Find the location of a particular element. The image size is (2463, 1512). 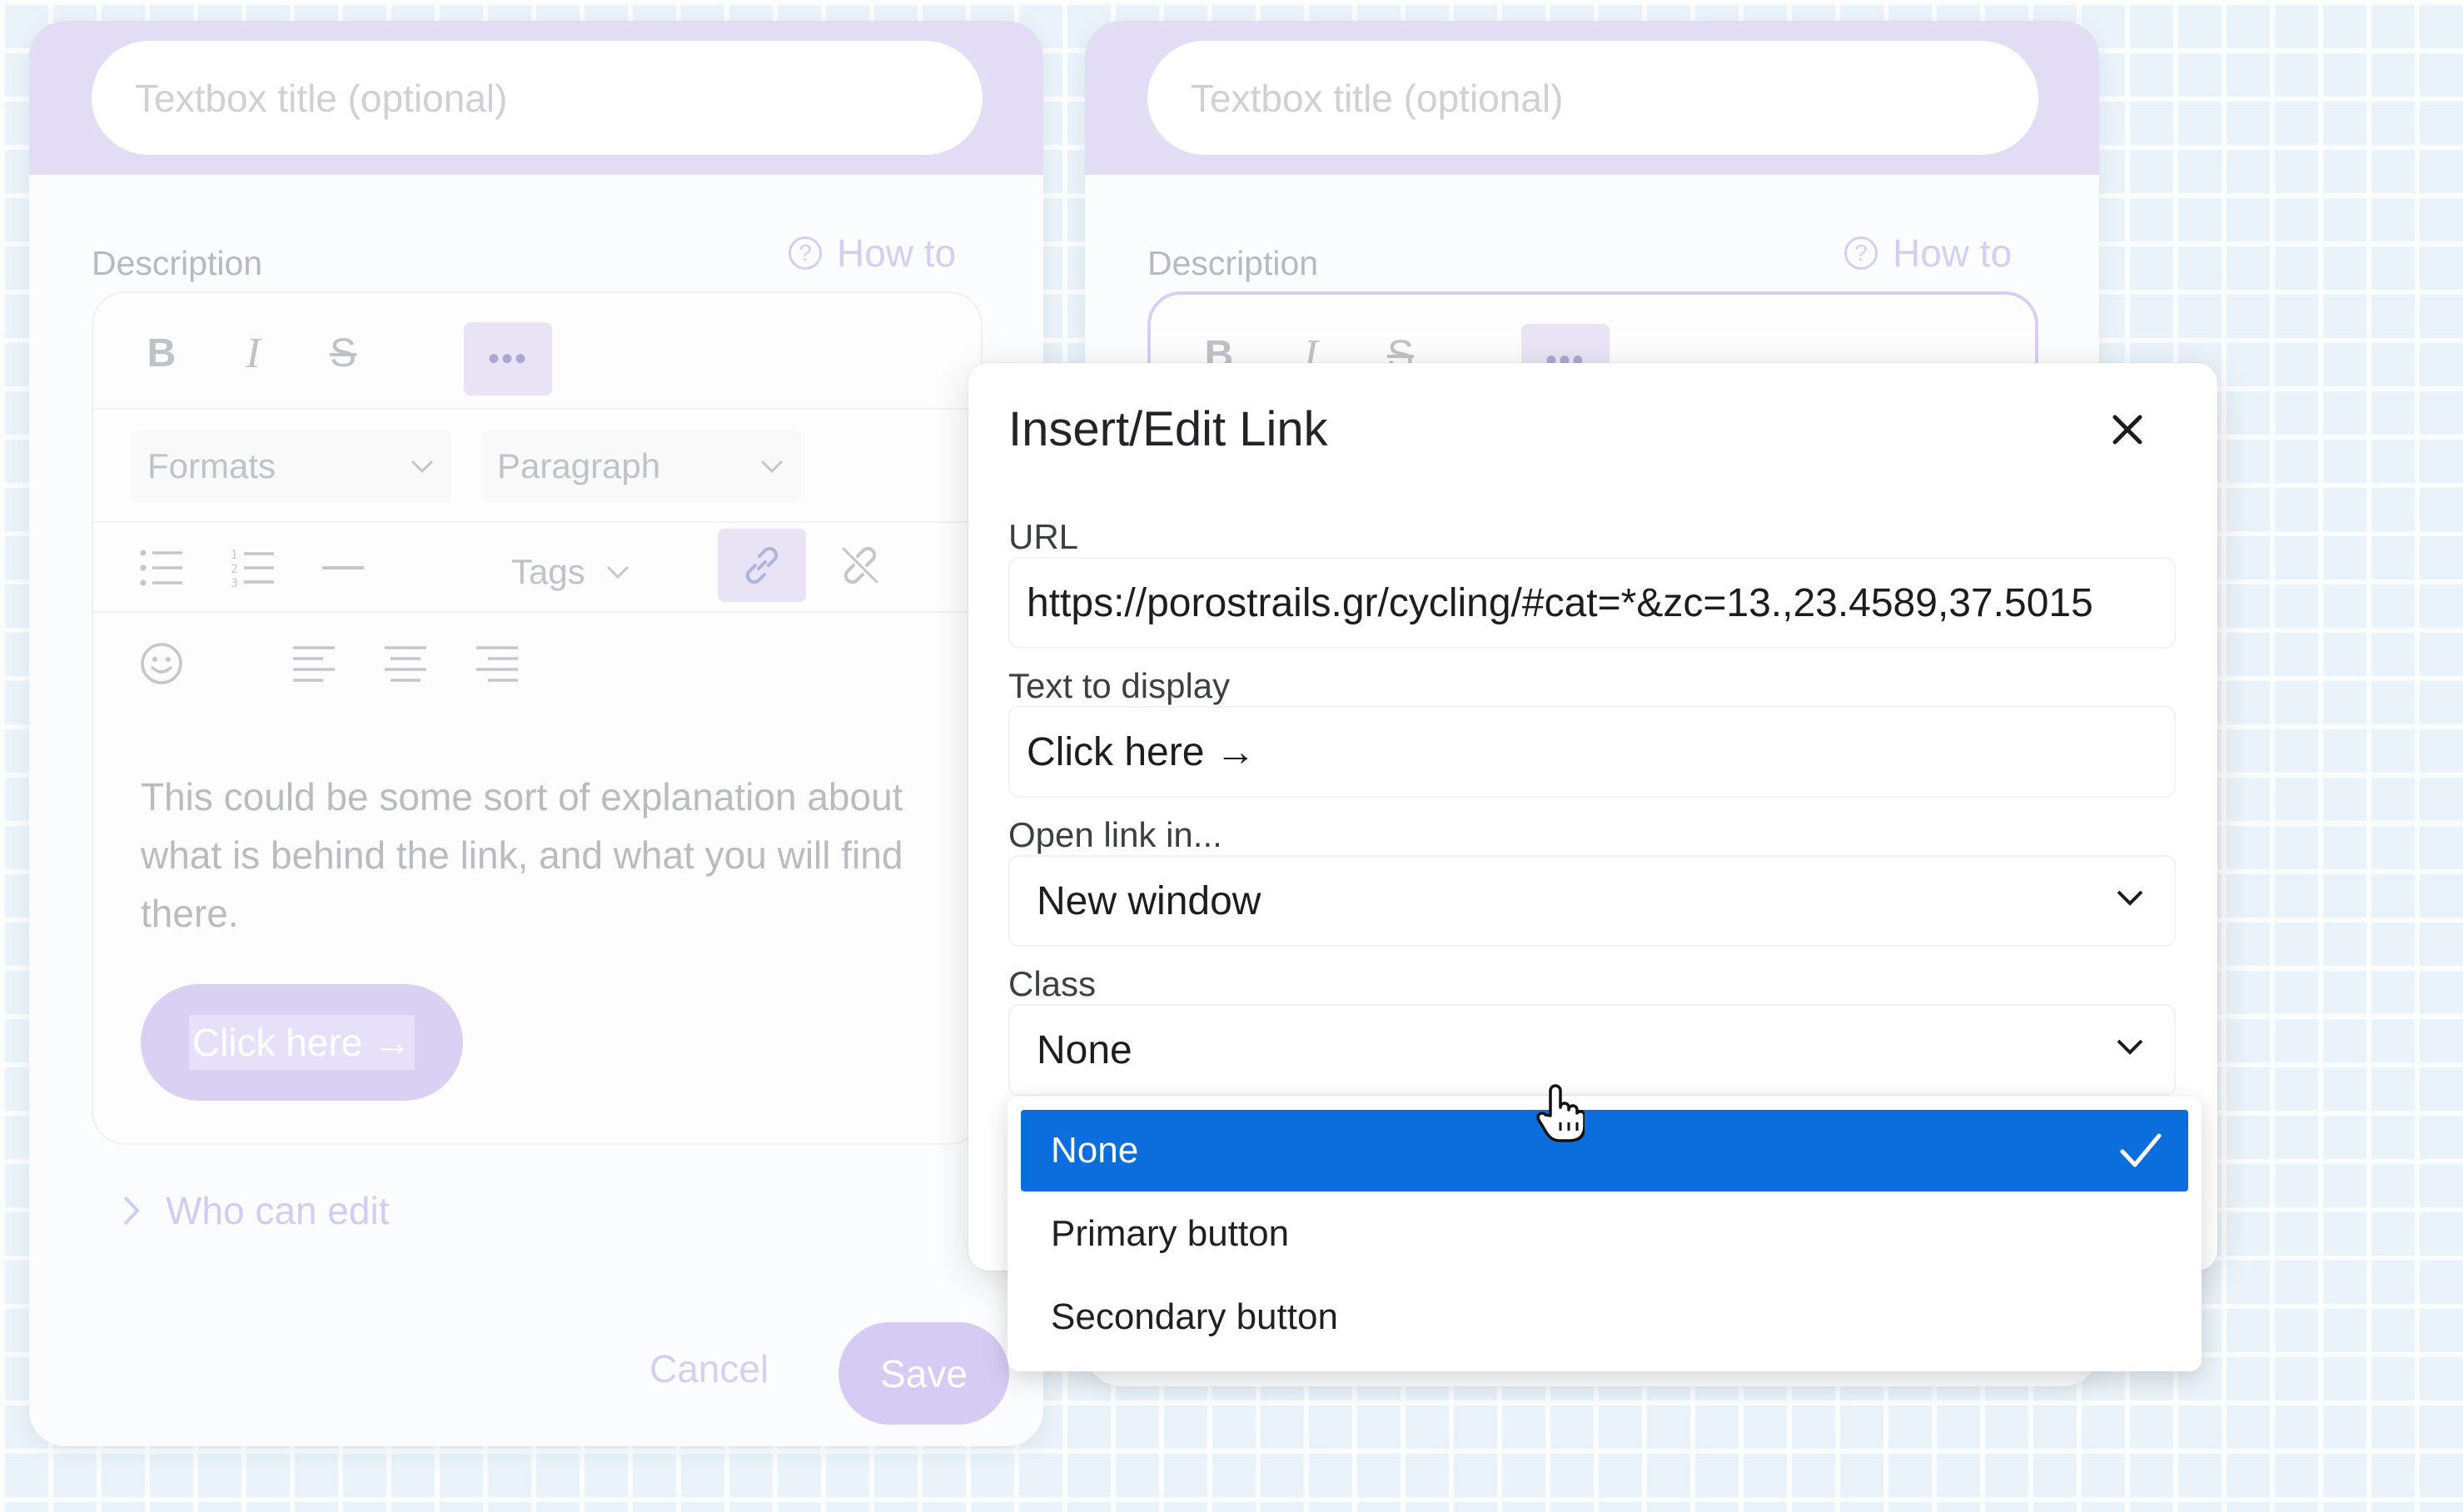

close-button is located at coordinates (2127, 430).